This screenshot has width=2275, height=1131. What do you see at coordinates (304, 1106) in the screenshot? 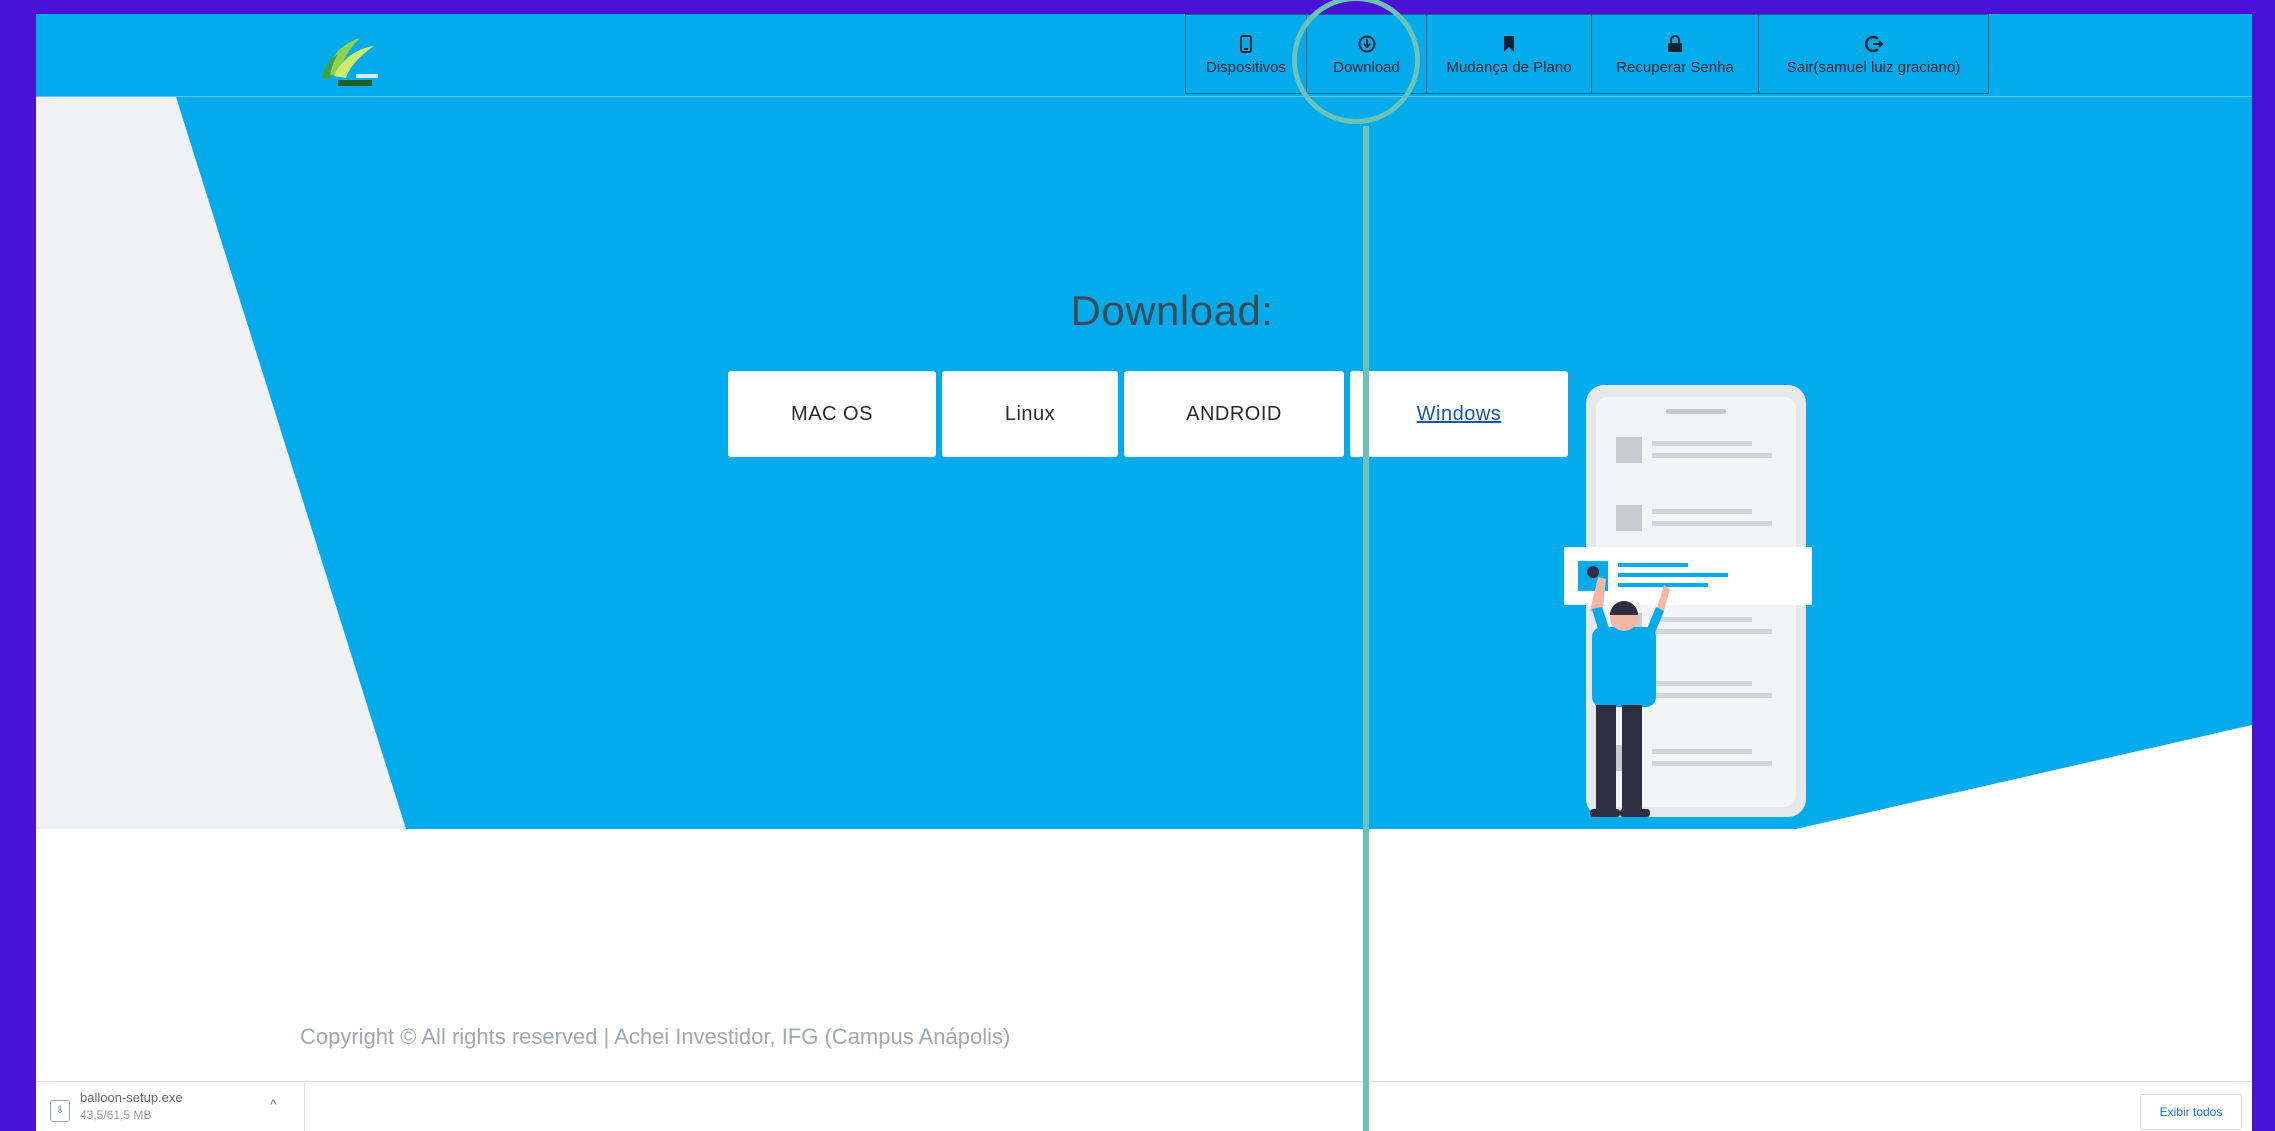
I see `divider` at bounding box center [304, 1106].